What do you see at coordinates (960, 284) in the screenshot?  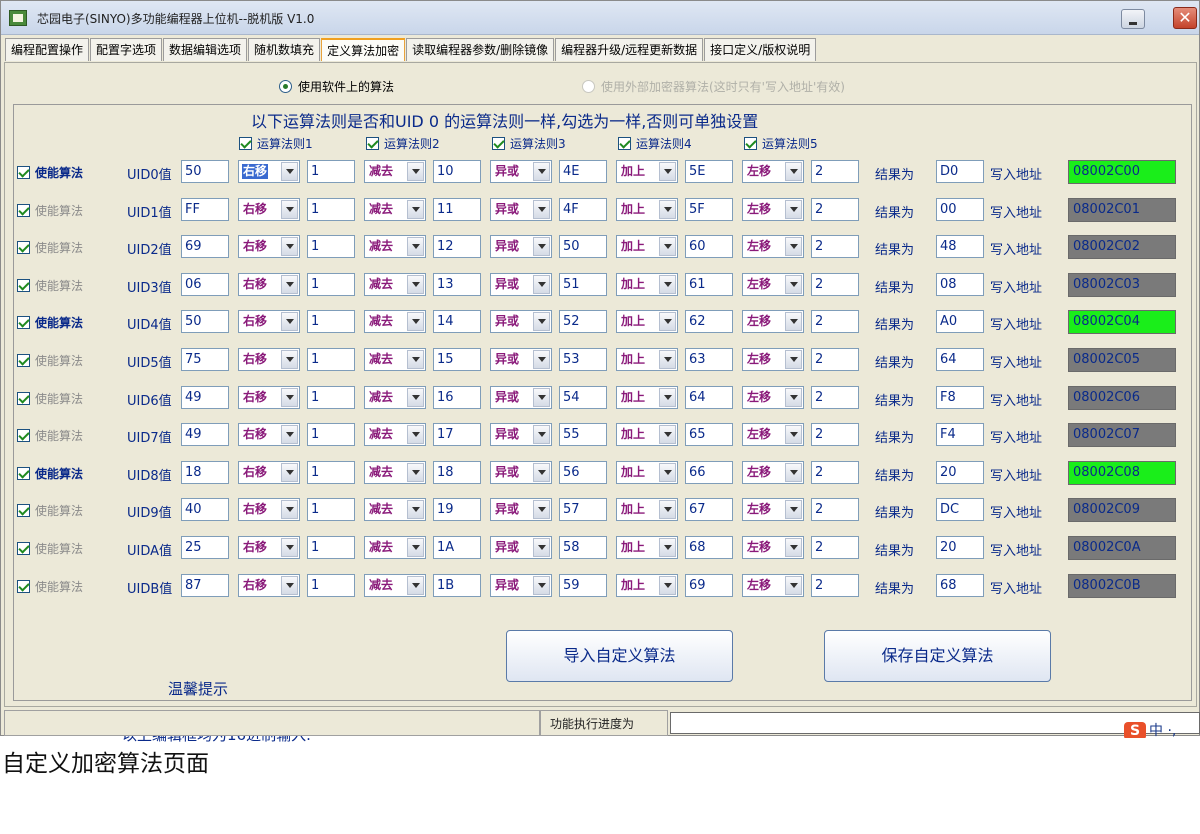 I see `result-value: 08` at bounding box center [960, 284].